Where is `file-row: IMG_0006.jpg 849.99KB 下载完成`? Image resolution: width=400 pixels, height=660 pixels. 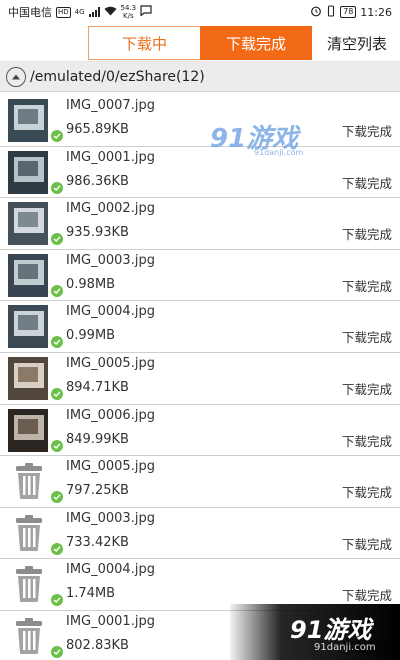
file-row: IMG_0006.jpg 849.99KB 下载完成 is located at coordinates (200, 430).